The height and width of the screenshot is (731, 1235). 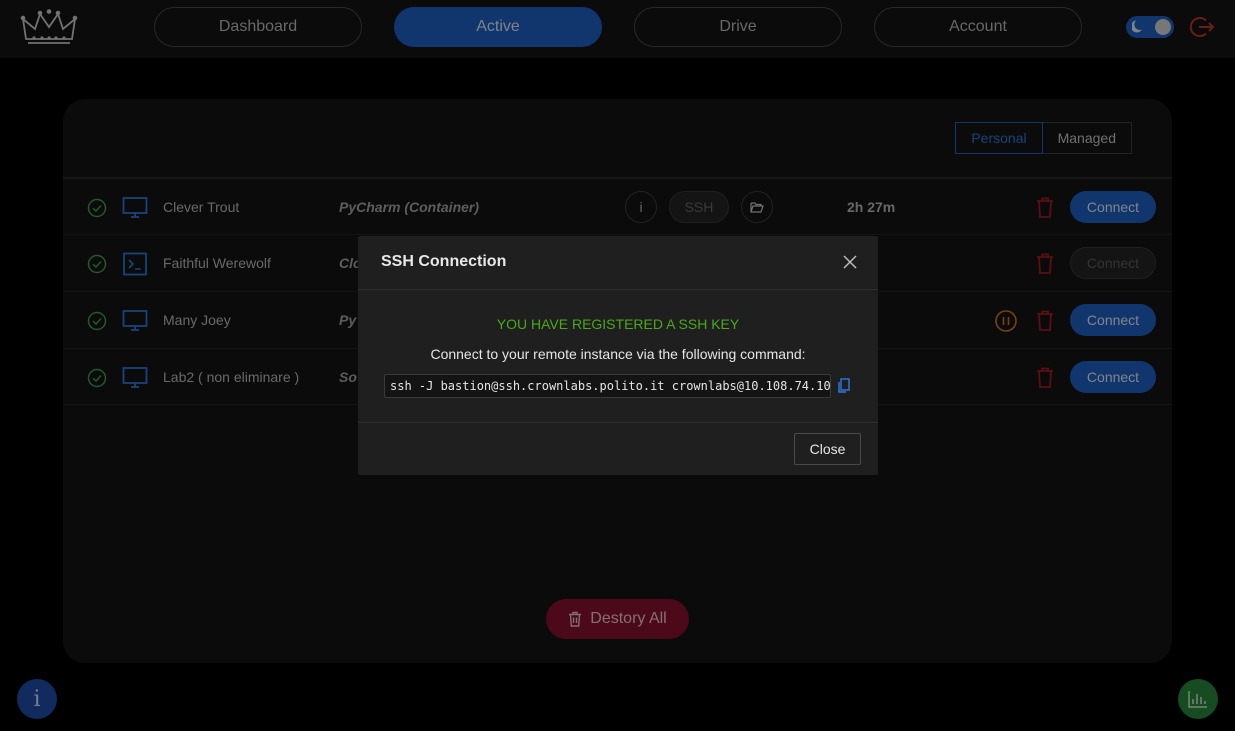 What do you see at coordinates (618, 324) in the screenshot?
I see `ssh-key-status: YOU HAVE REGISTERED A SSH KEY` at bounding box center [618, 324].